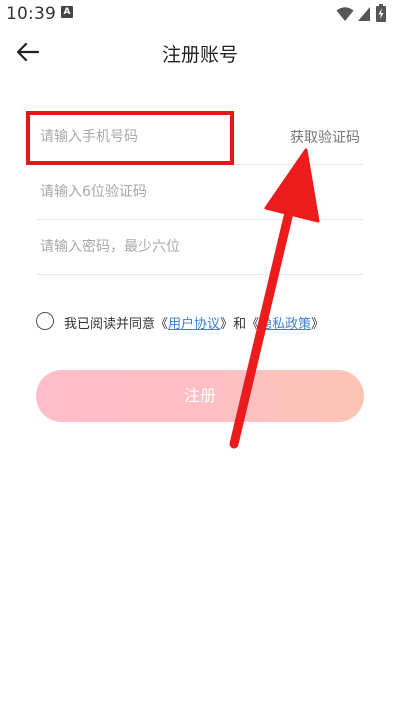  What do you see at coordinates (285, 324) in the screenshot?
I see `privacy-policy-link: 隐私政策` at bounding box center [285, 324].